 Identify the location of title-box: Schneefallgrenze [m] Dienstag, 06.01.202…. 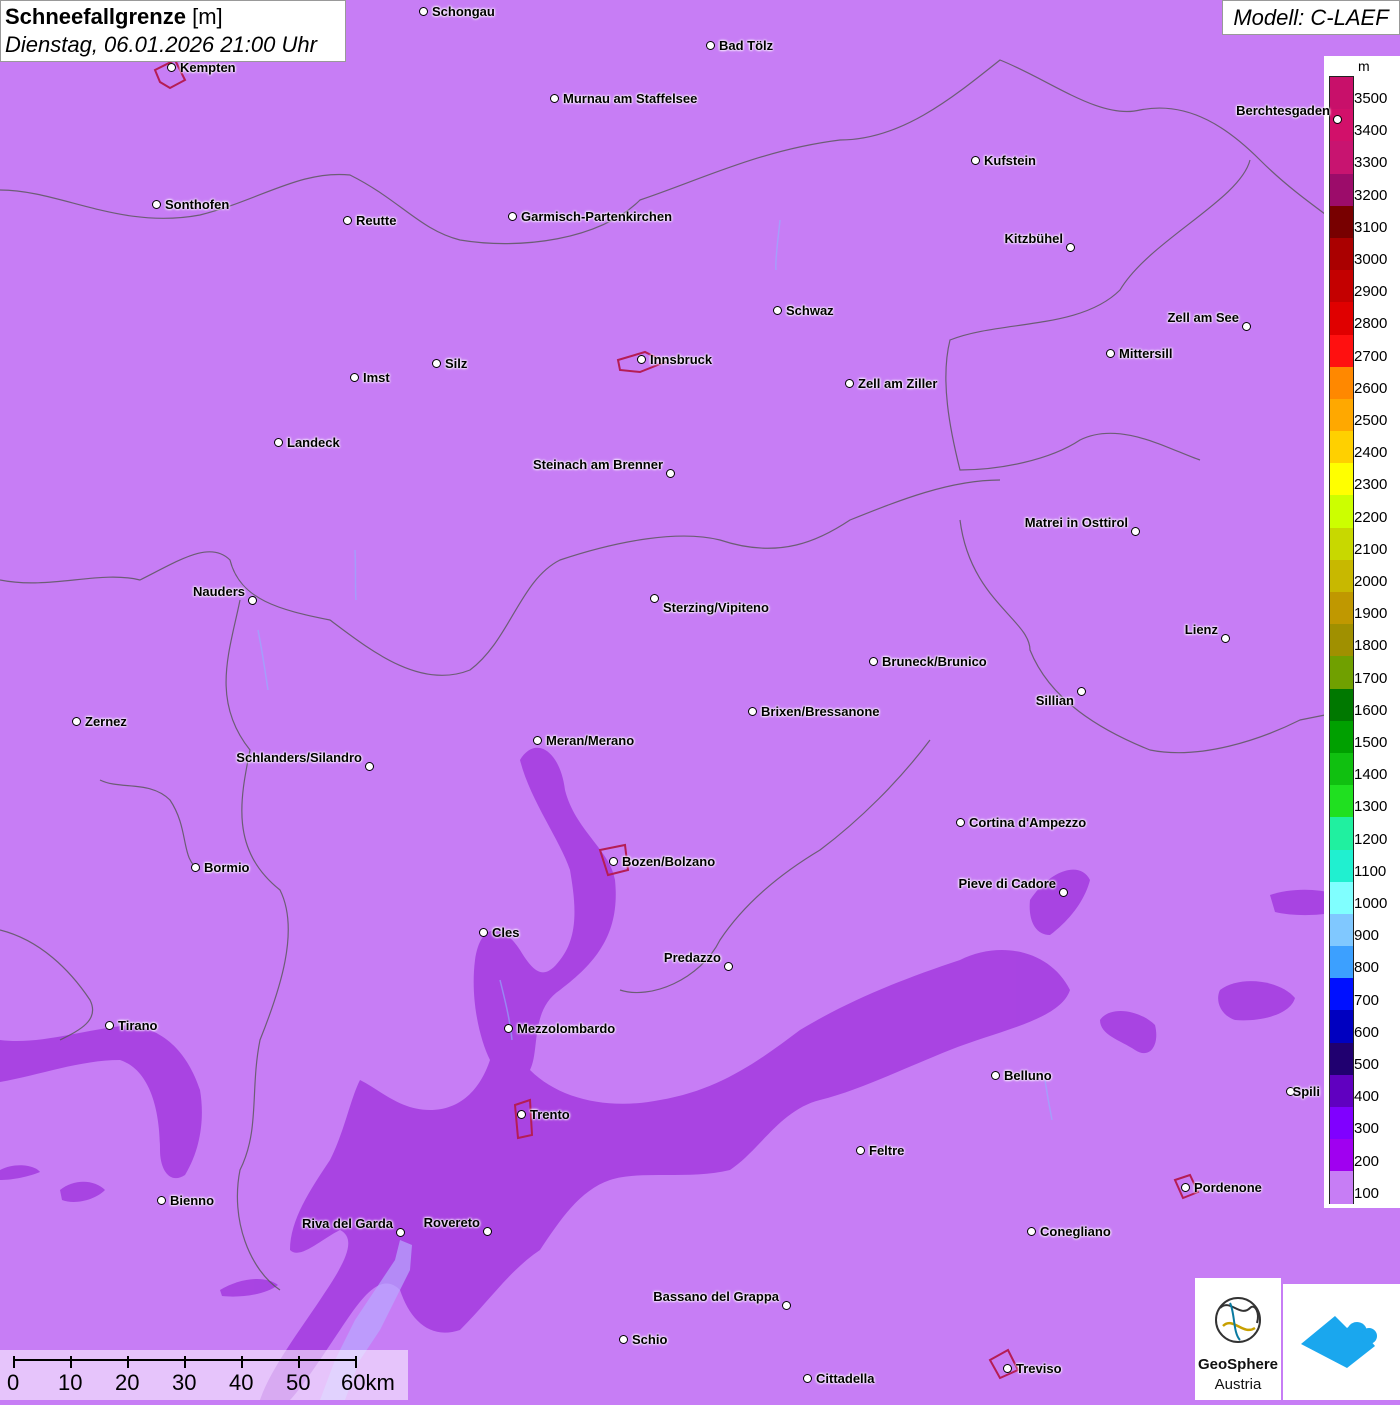
(173, 31).